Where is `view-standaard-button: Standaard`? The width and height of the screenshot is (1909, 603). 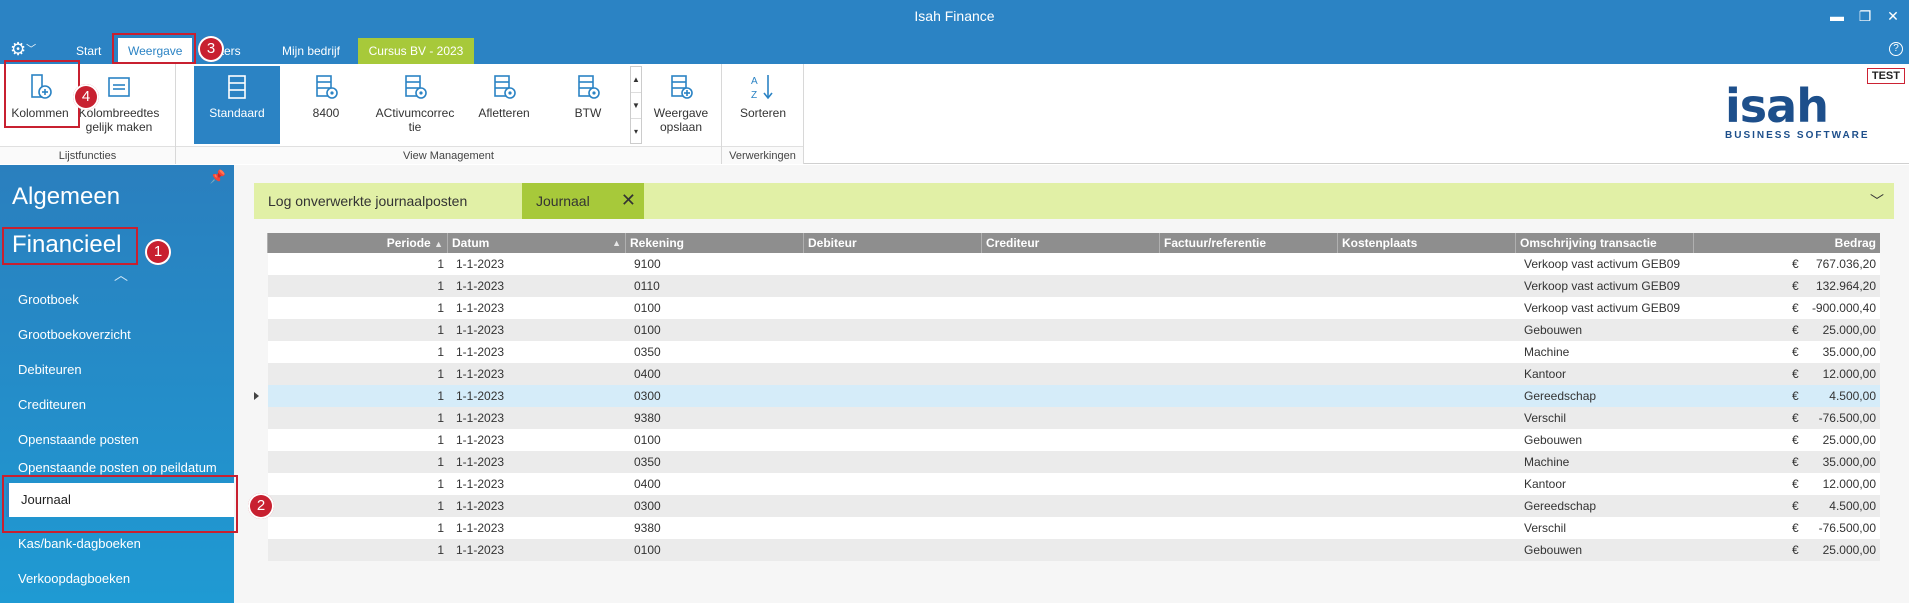 view-standaard-button: Standaard is located at coordinates (237, 105).